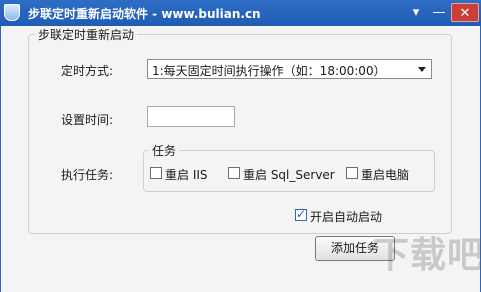 This screenshot has width=481, height=292. What do you see at coordinates (465, 12) in the screenshot?
I see `close-button: ✕` at bounding box center [465, 12].